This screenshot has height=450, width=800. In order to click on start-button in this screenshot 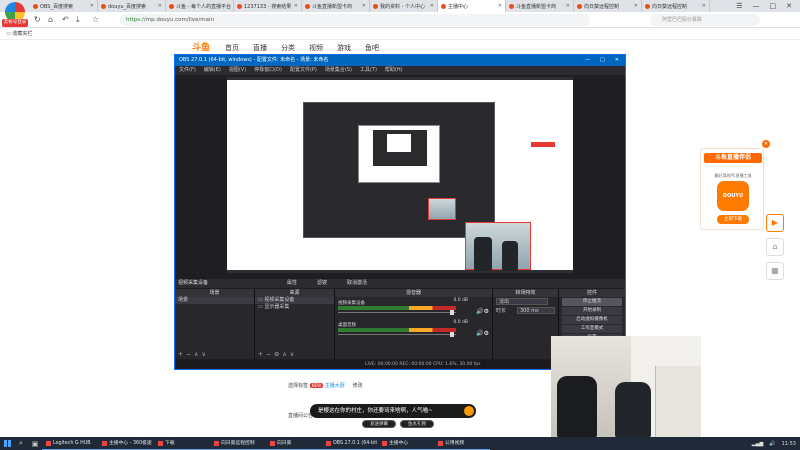, I will do `click(7, 443)`.